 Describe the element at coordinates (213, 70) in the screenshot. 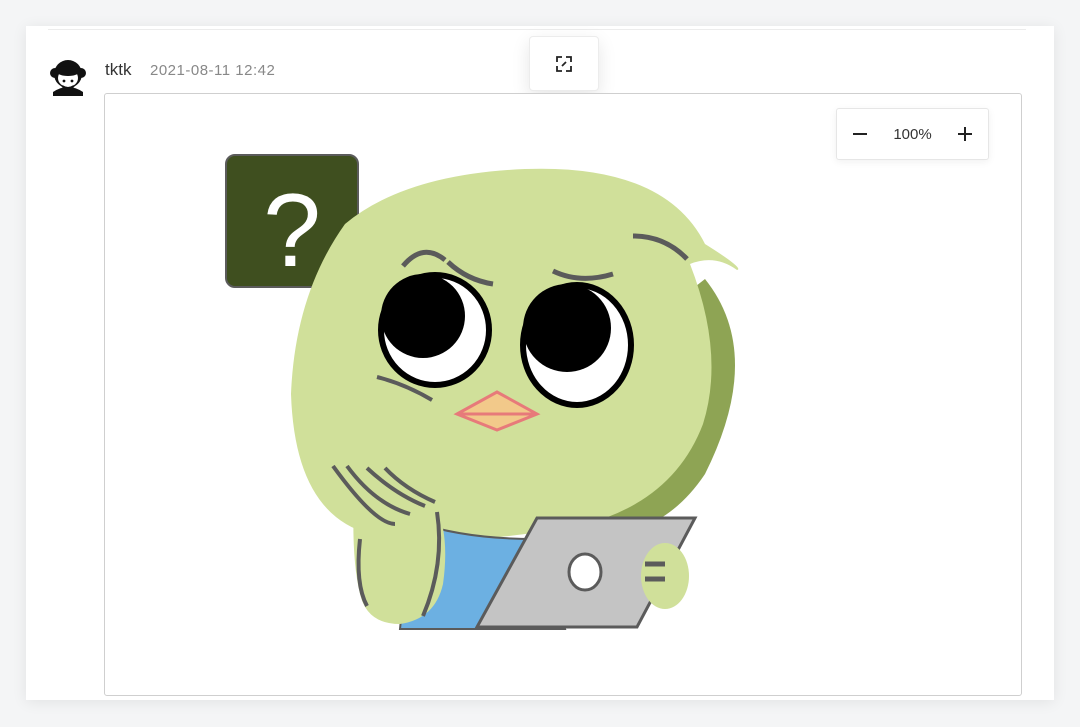

I see `timestamp: 2021-08-11 12:42` at that location.